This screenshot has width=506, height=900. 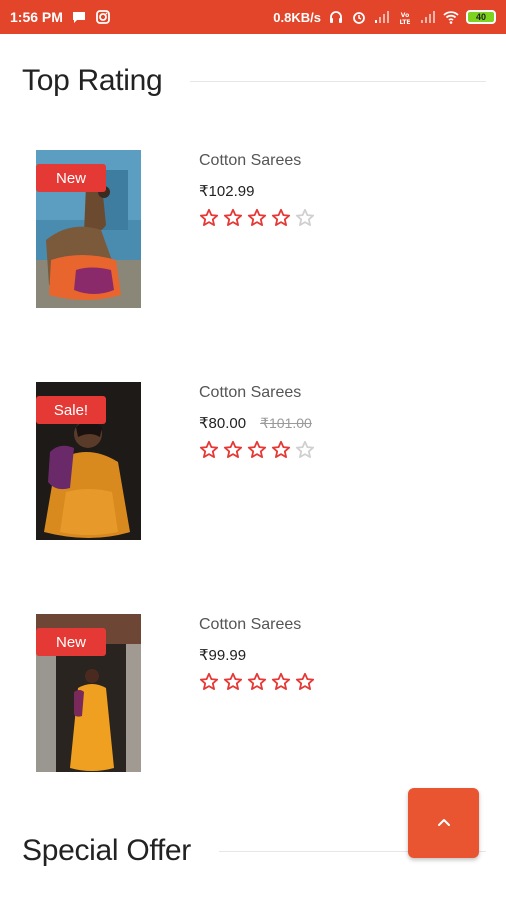 I want to click on headset-icon, so click(x=336, y=17).